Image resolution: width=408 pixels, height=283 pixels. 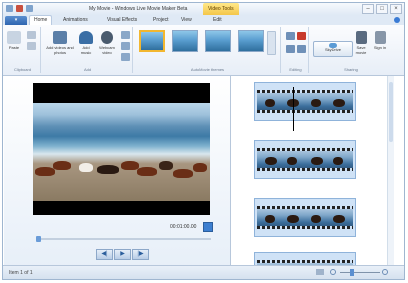 What do you see at coordinates (122, 20) in the screenshot?
I see `tab-visual-effects: Visual Effects` at bounding box center [122, 20].